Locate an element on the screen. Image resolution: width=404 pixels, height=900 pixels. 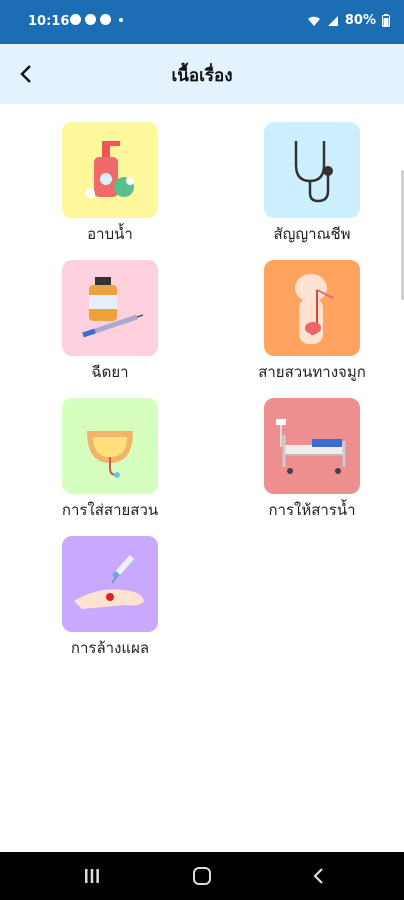
tile-iv-fluids-label: การให้สารน้ำ is located at coordinates (312, 510).